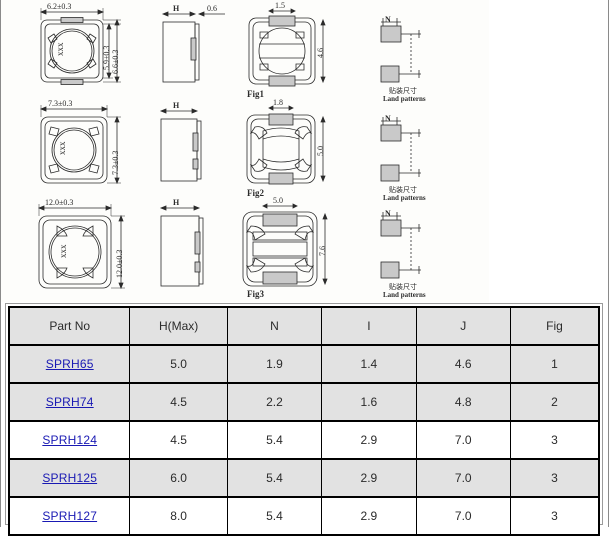  I want to click on fig1-top-width-label: 6.2±0.3, so click(59, 6).